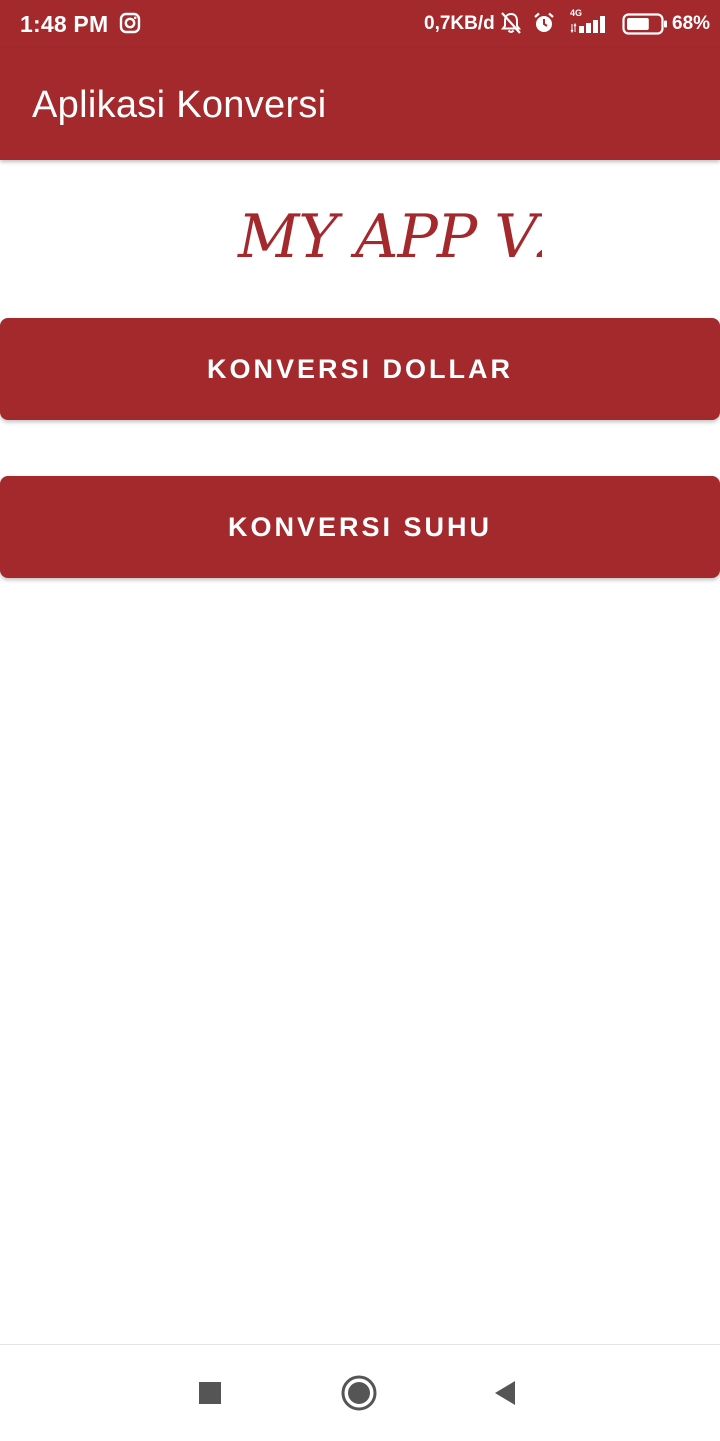 The image size is (720, 1441). What do you see at coordinates (360, 104) in the screenshot?
I see `app-bar: Aplikasi Konversi` at bounding box center [360, 104].